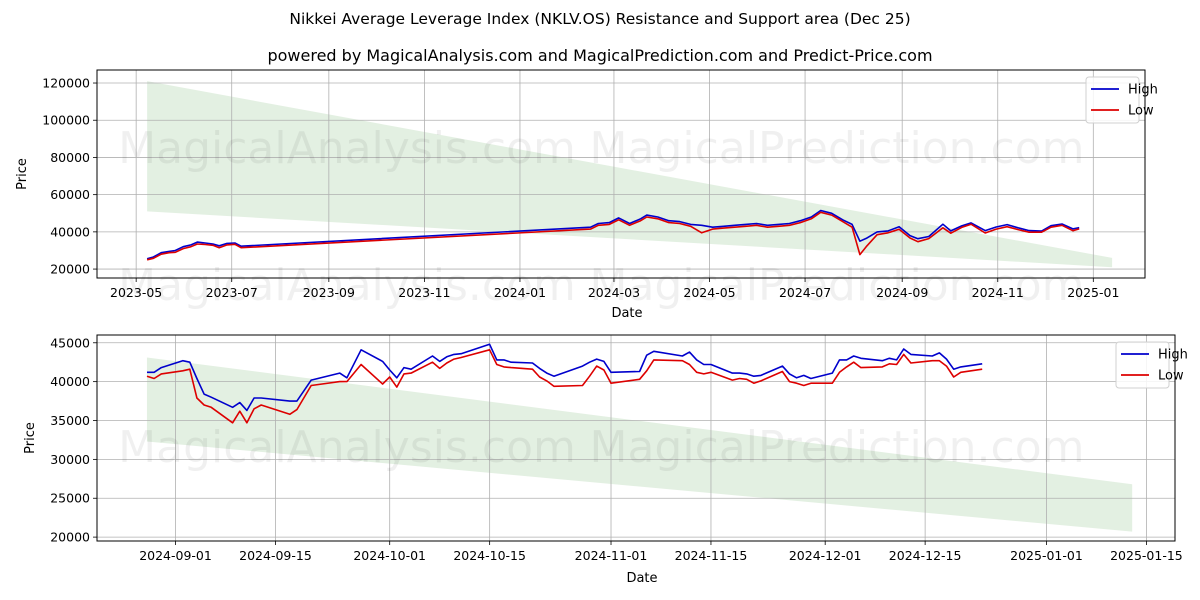 This screenshot has height=600, width=1200. I want to click on y-tick-label: 60000, so click(70, 194).